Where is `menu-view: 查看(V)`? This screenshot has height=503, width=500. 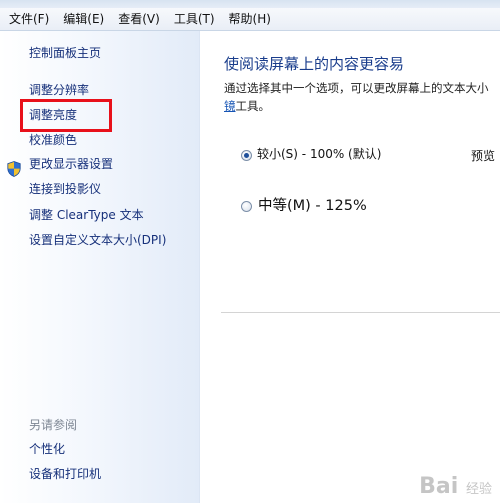 menu-view: 查看(V) is located at coordinates (139, 19).